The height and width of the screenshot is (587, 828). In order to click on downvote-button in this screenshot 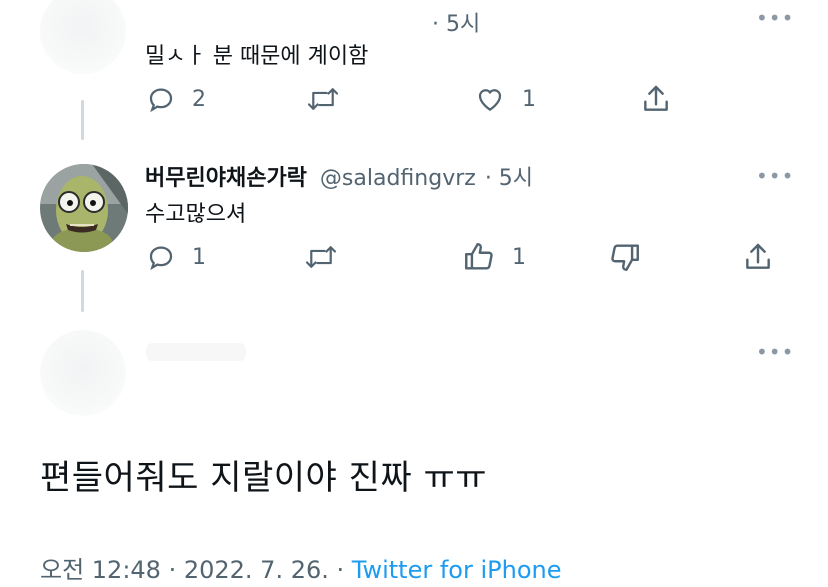, I will do `click(625, 257)`.